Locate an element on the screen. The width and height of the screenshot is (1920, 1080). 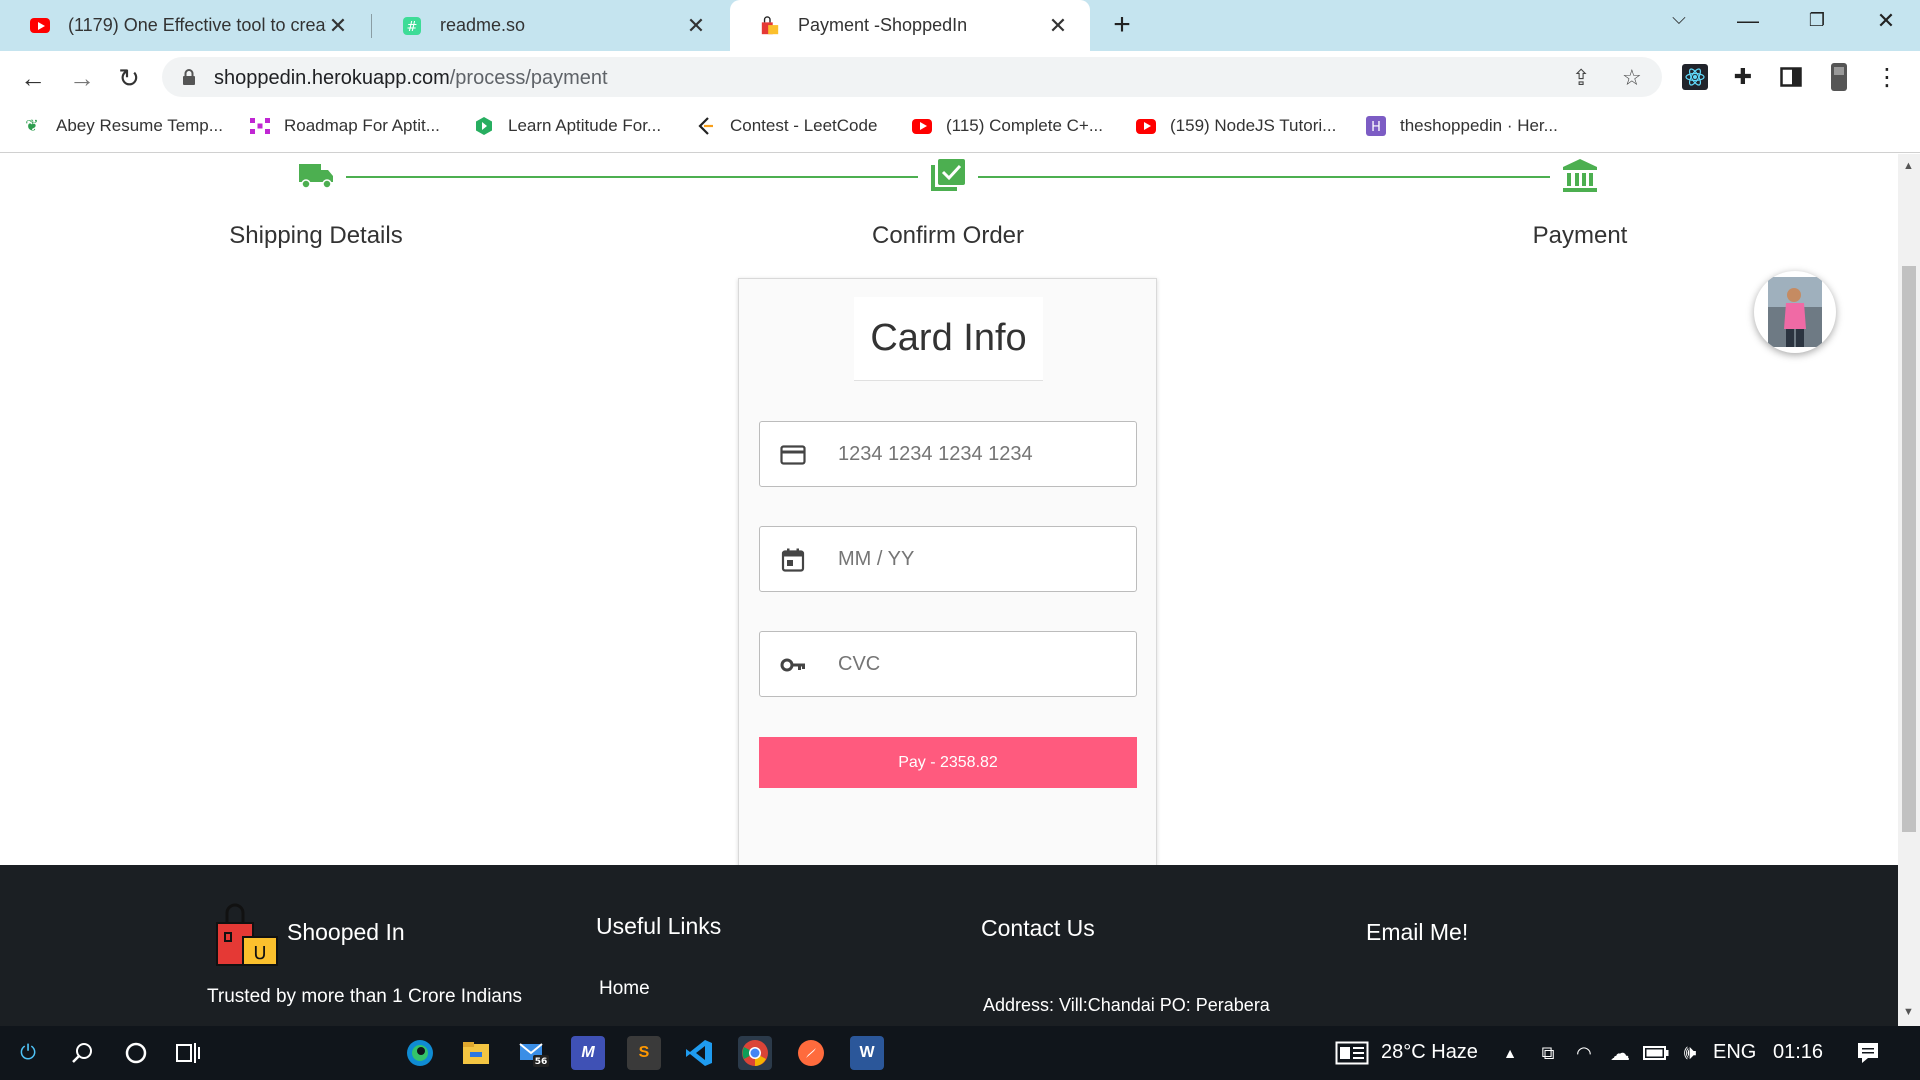
roadmap-icon is located at coordinates (260, 126).